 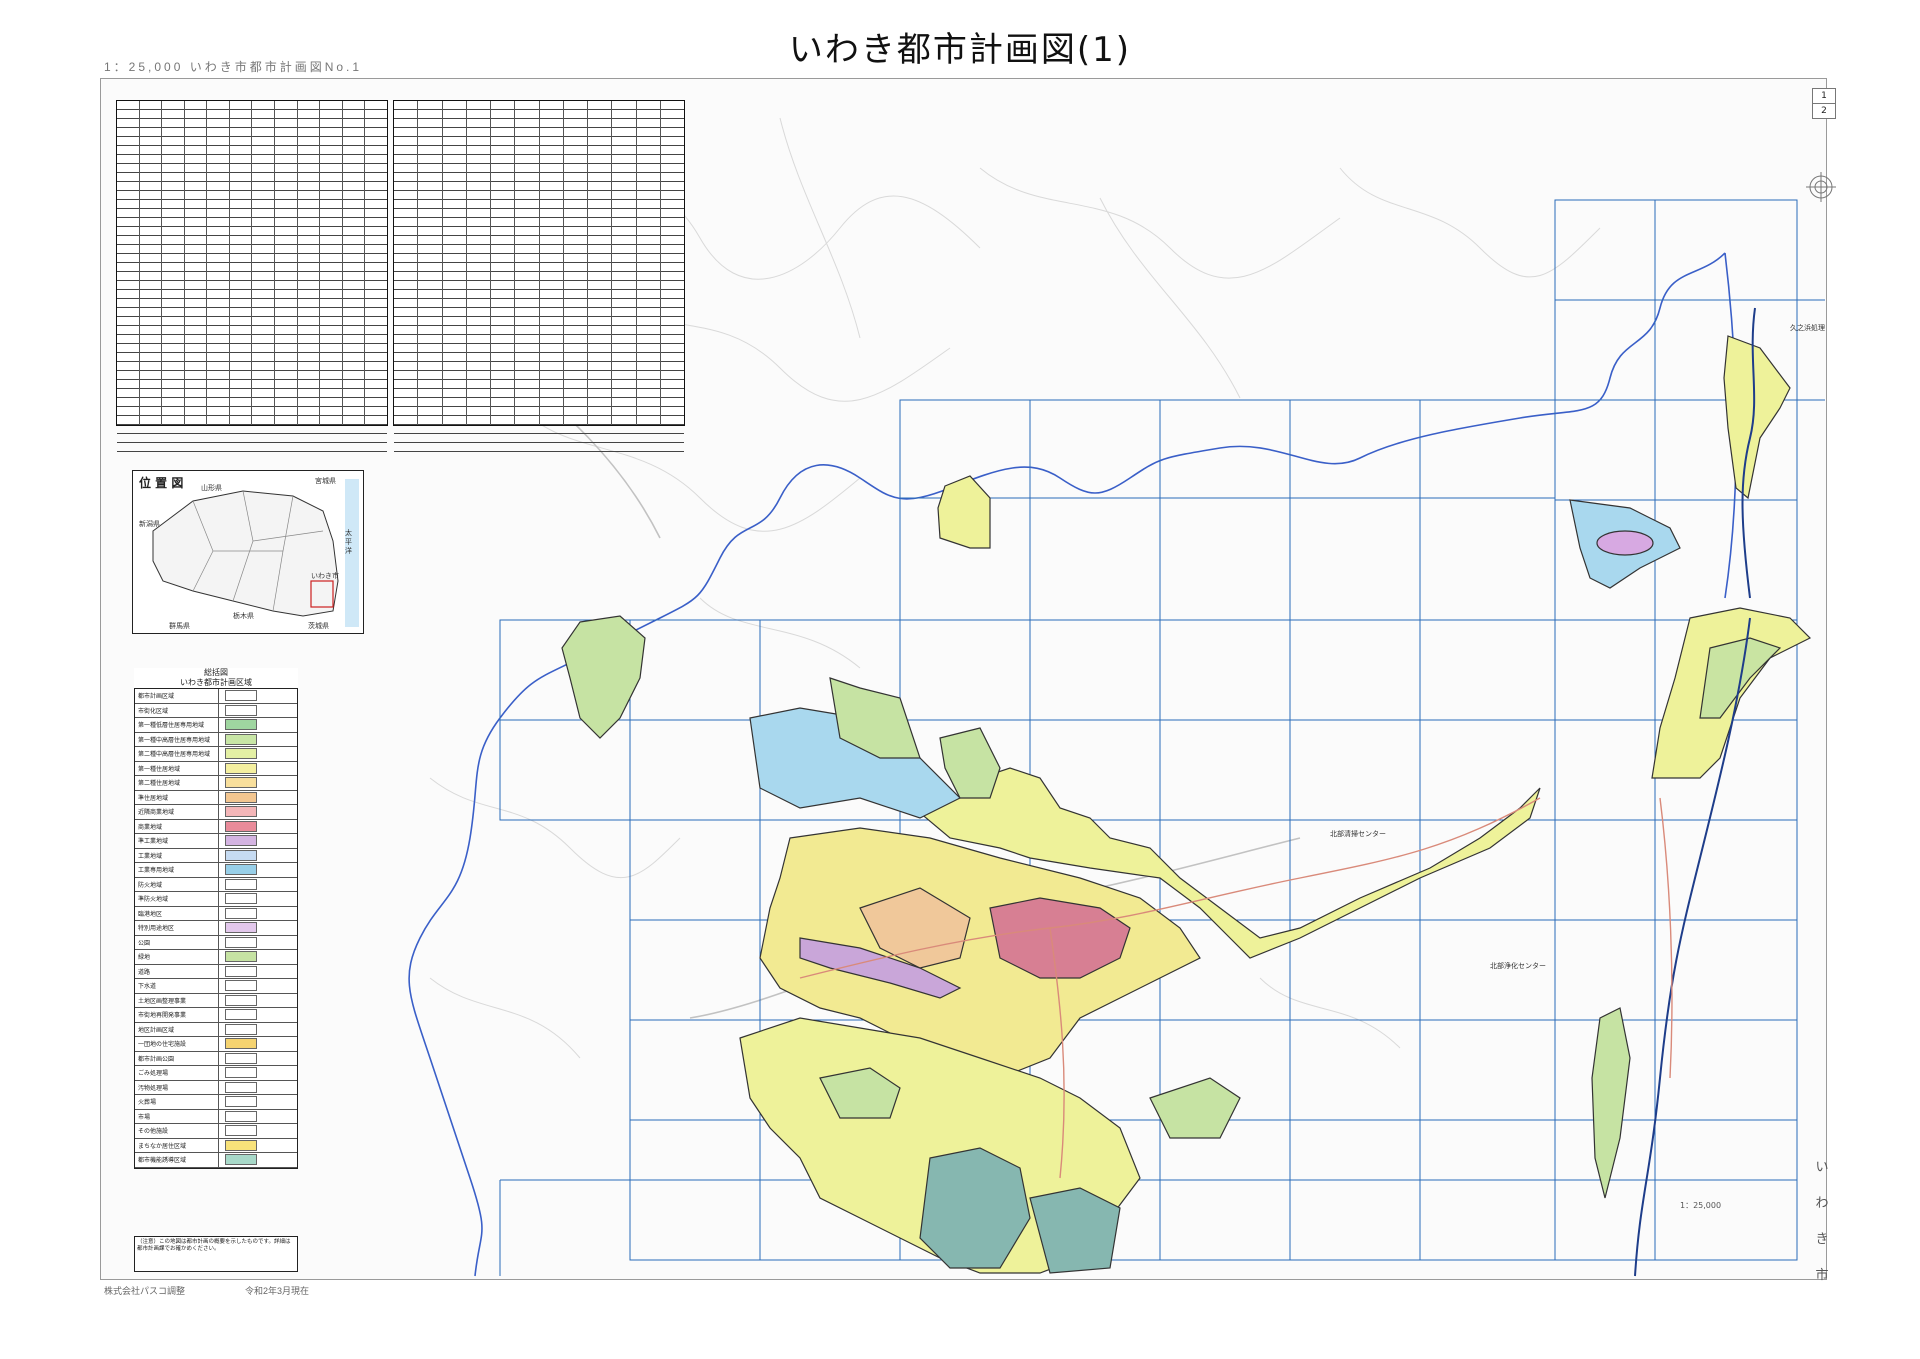 I want to click on legend-row: 市場, so click(x=216, y=1116).